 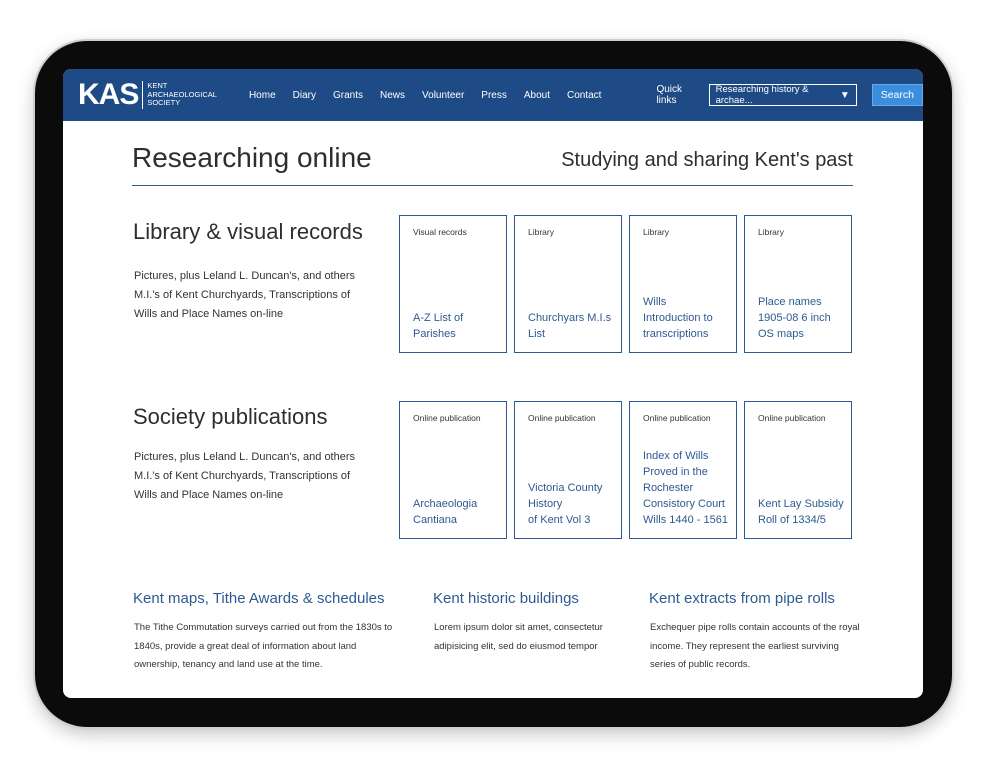 What do you see at coordinates (443, 95) in the screenshot?
I see `nav-link-volunteer: Volunteer` at bounding box center [443, 95].